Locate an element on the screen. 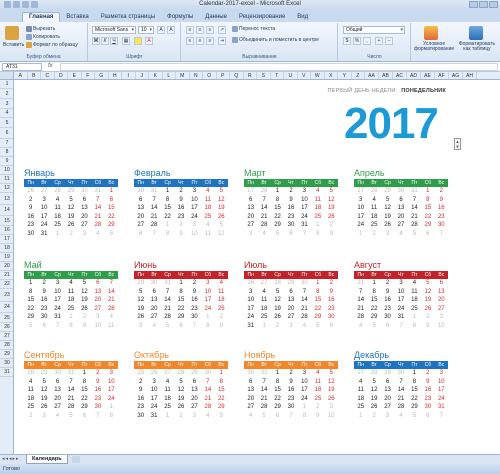 The image size is (500, 474). close-button is located at coordinates (493, 4).